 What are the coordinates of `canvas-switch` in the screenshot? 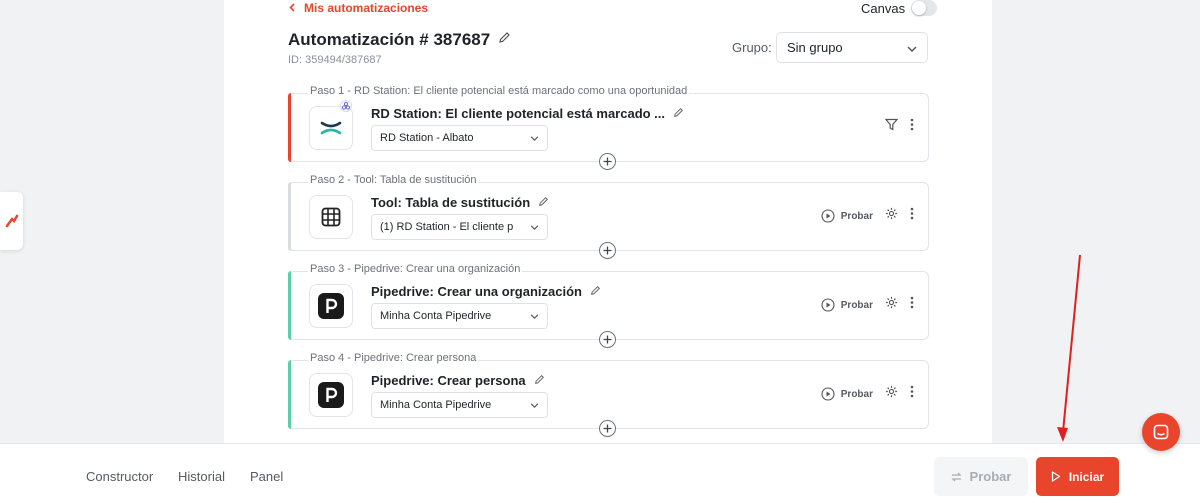 It's located at (924, 8).